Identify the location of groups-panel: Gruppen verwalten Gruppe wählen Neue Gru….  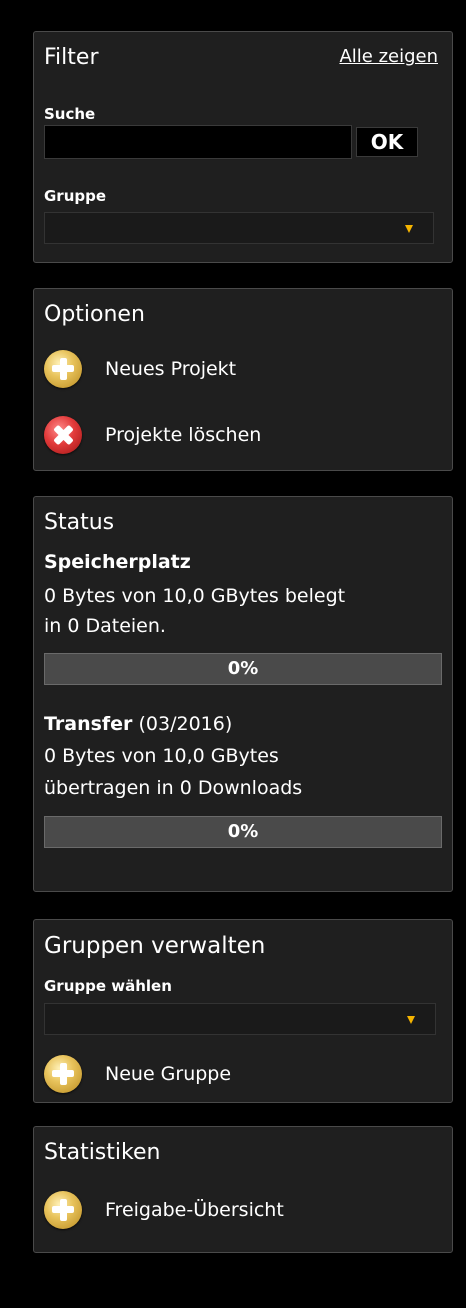
(243, 1011).